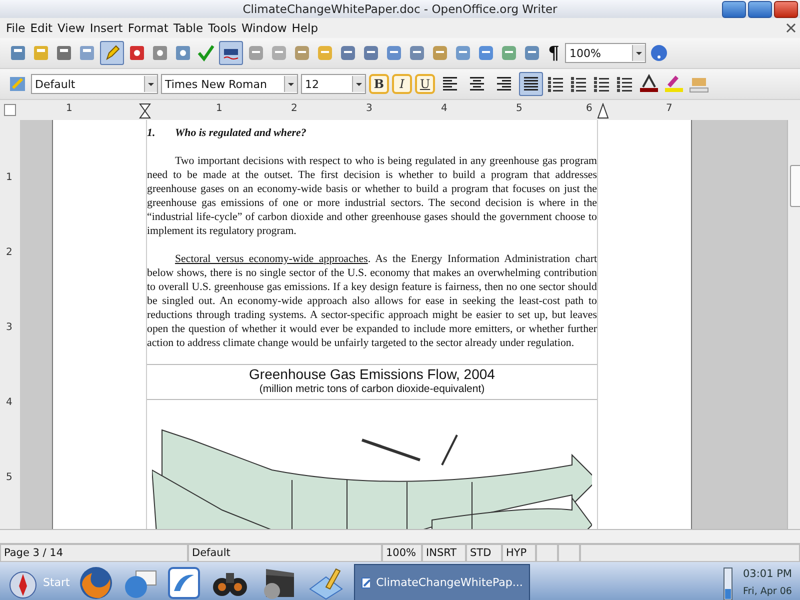  What do you see at coordinates (94, 553) in the screenshot?
I see `page-indicator: Page 3 / 14` at bounding box center [94, 553].